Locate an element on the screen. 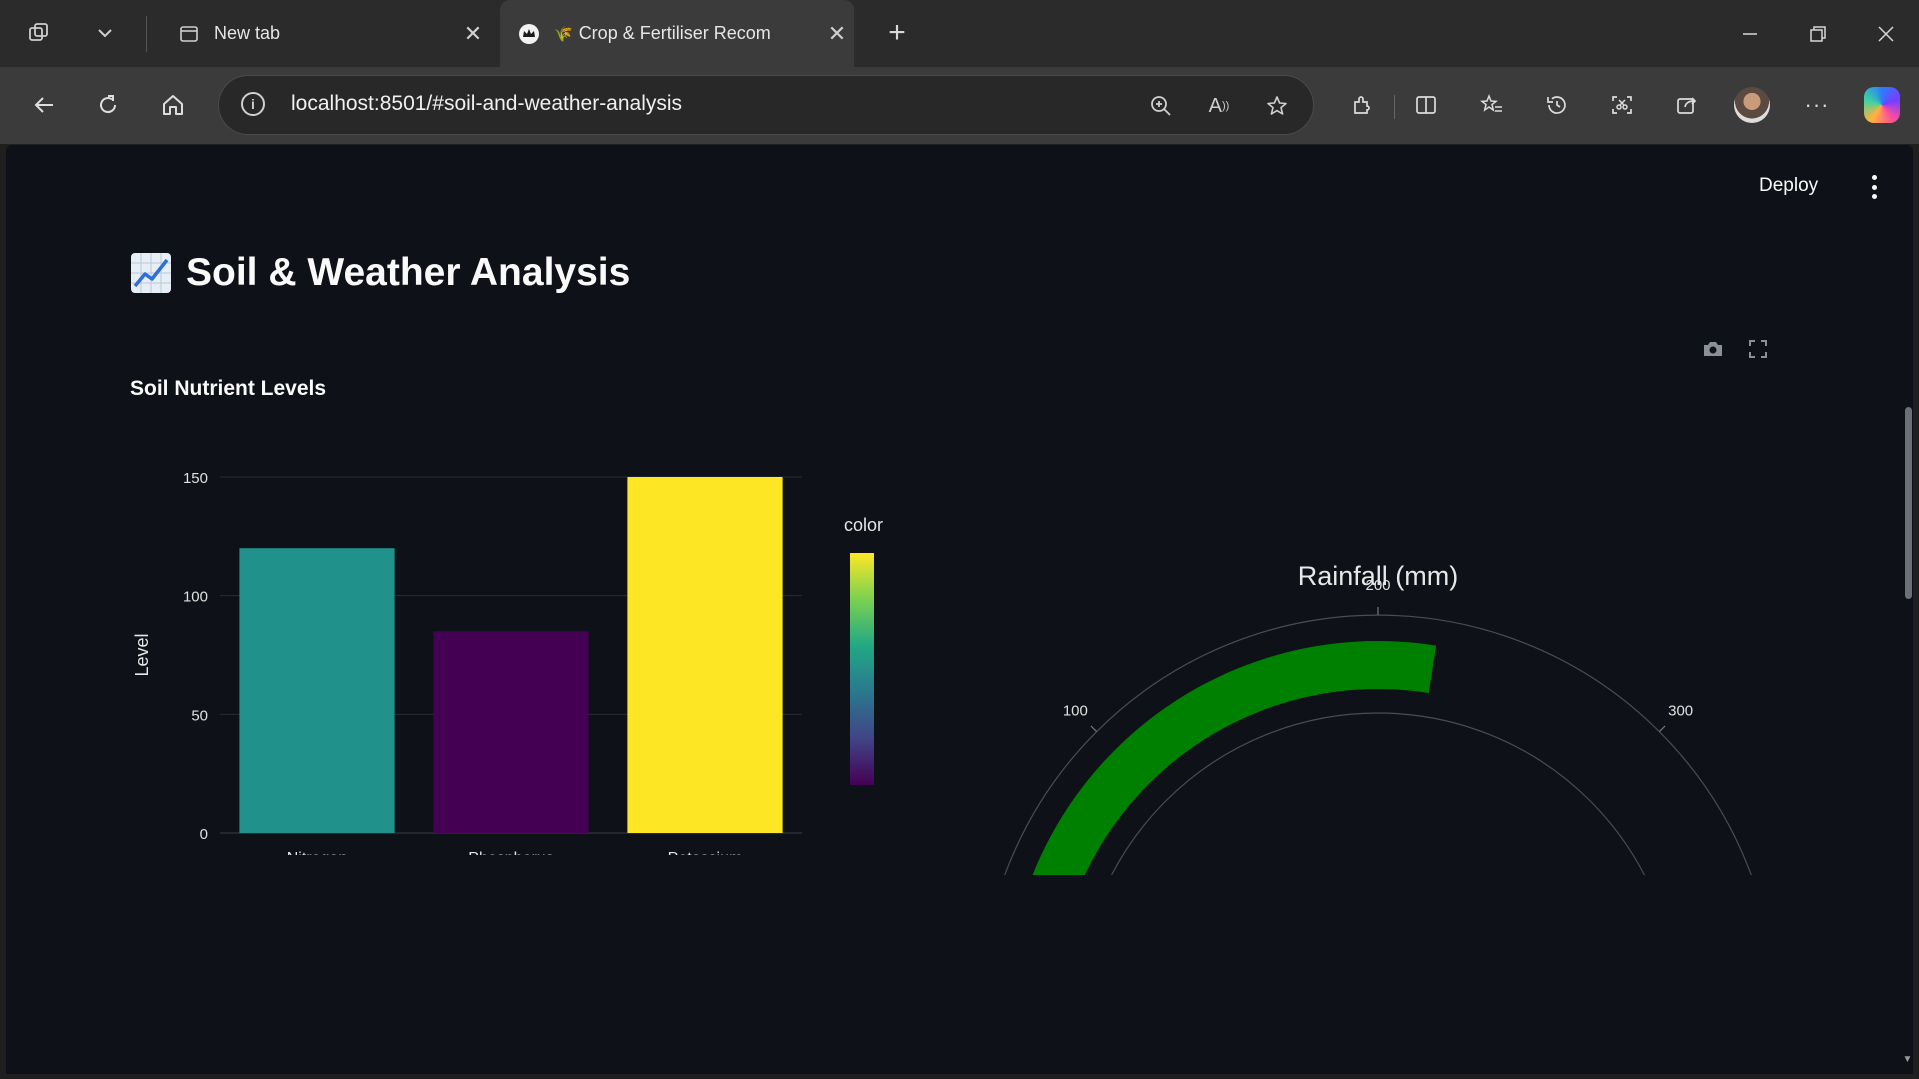  scroll-down-arrow-icon: ▼ is located at coordinates (1907, 1061).